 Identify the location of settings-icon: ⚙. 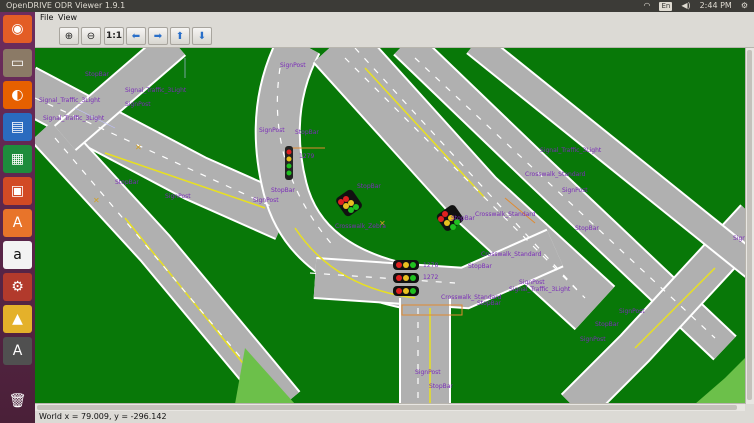
(17, 287).